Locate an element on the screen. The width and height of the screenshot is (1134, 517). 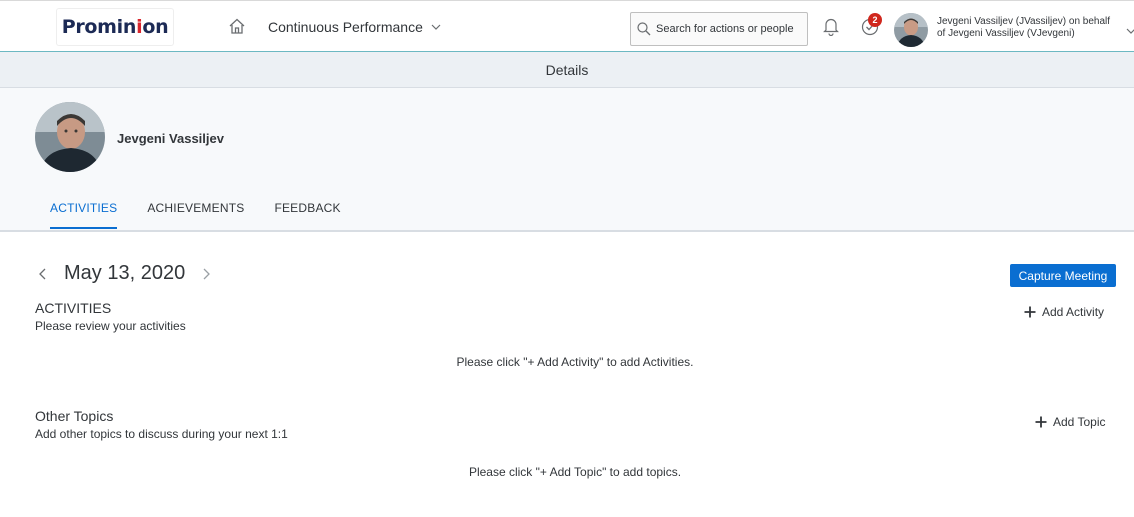
tasks-count-badge: 2 is located at coordinates (875, 20).